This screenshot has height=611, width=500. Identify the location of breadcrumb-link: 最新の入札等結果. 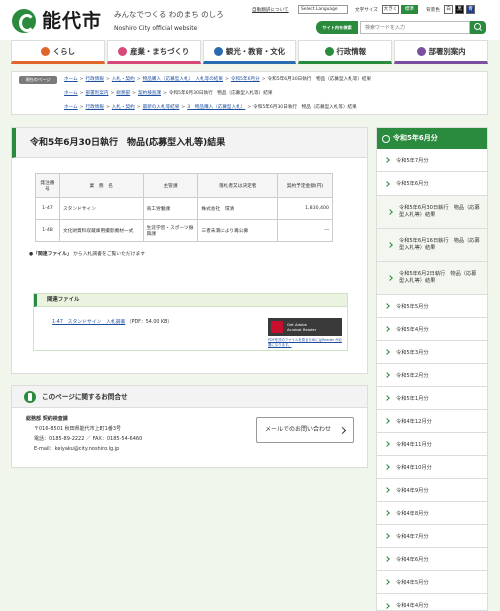
(161, 107).